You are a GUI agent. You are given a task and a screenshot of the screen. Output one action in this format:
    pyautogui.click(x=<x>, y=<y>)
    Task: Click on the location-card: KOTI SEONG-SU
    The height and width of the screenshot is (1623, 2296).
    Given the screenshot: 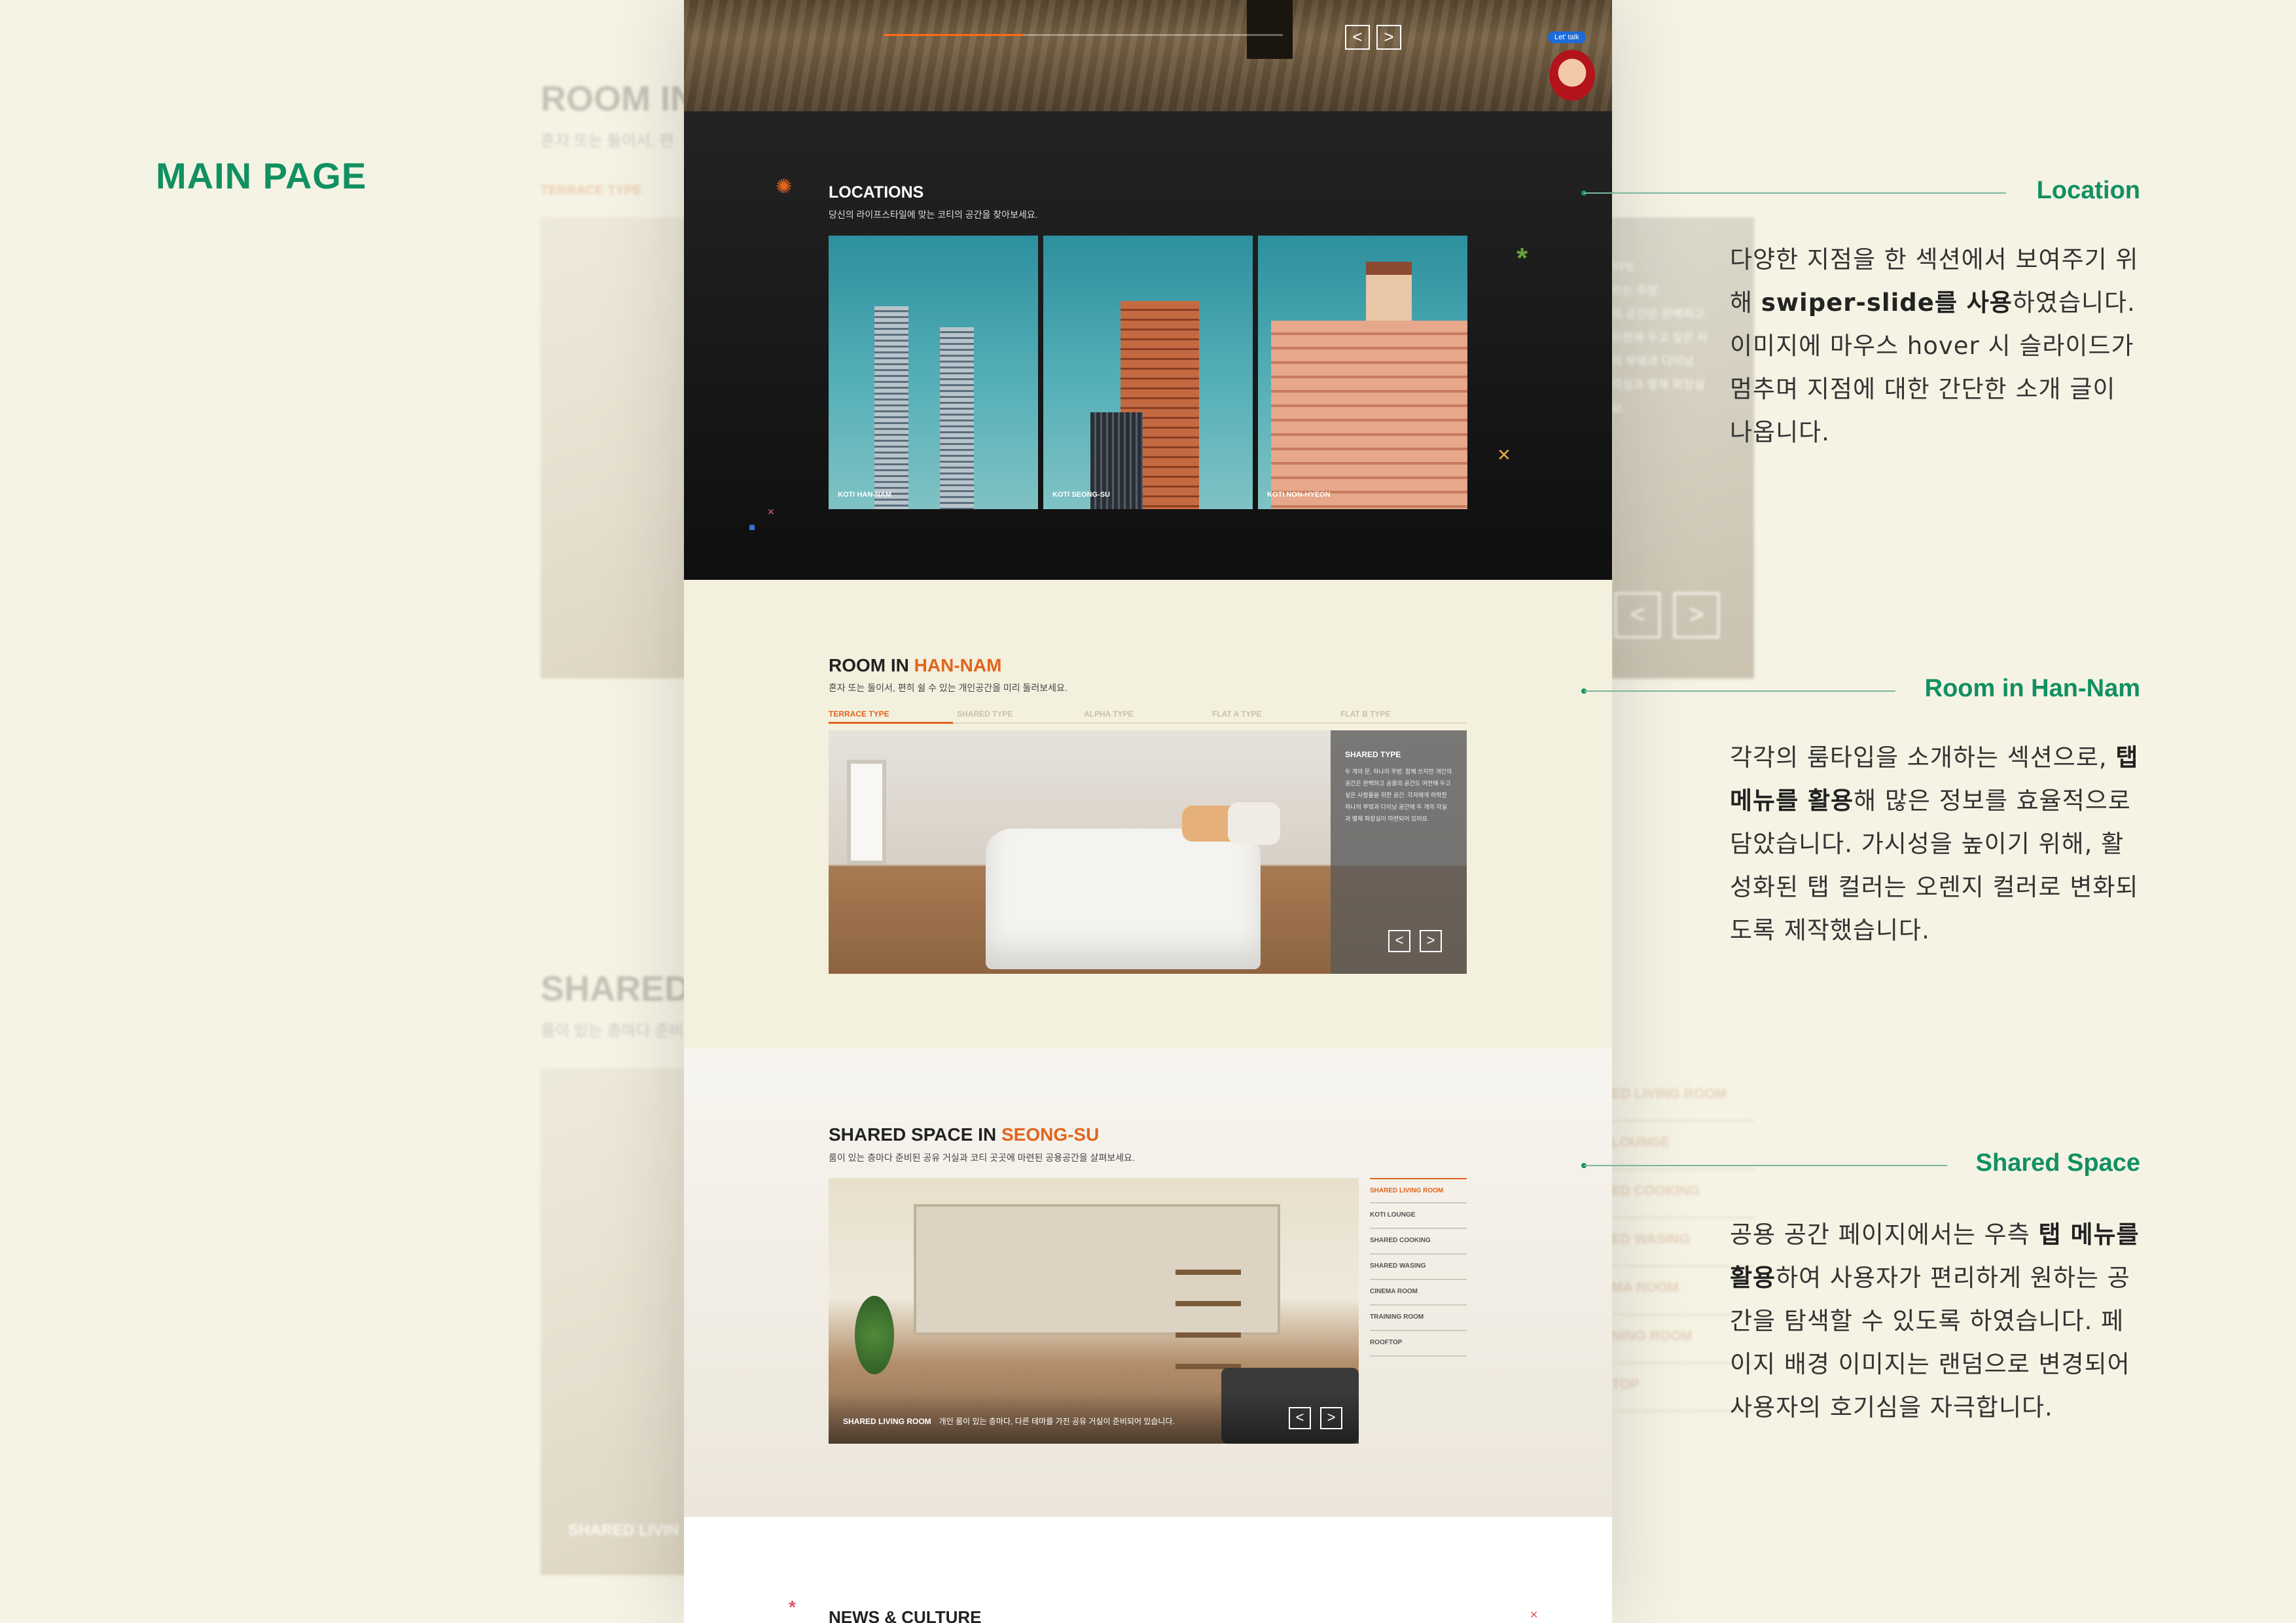 What is the action you would take?
    pyautogui.click(x=1148, y=373)
    